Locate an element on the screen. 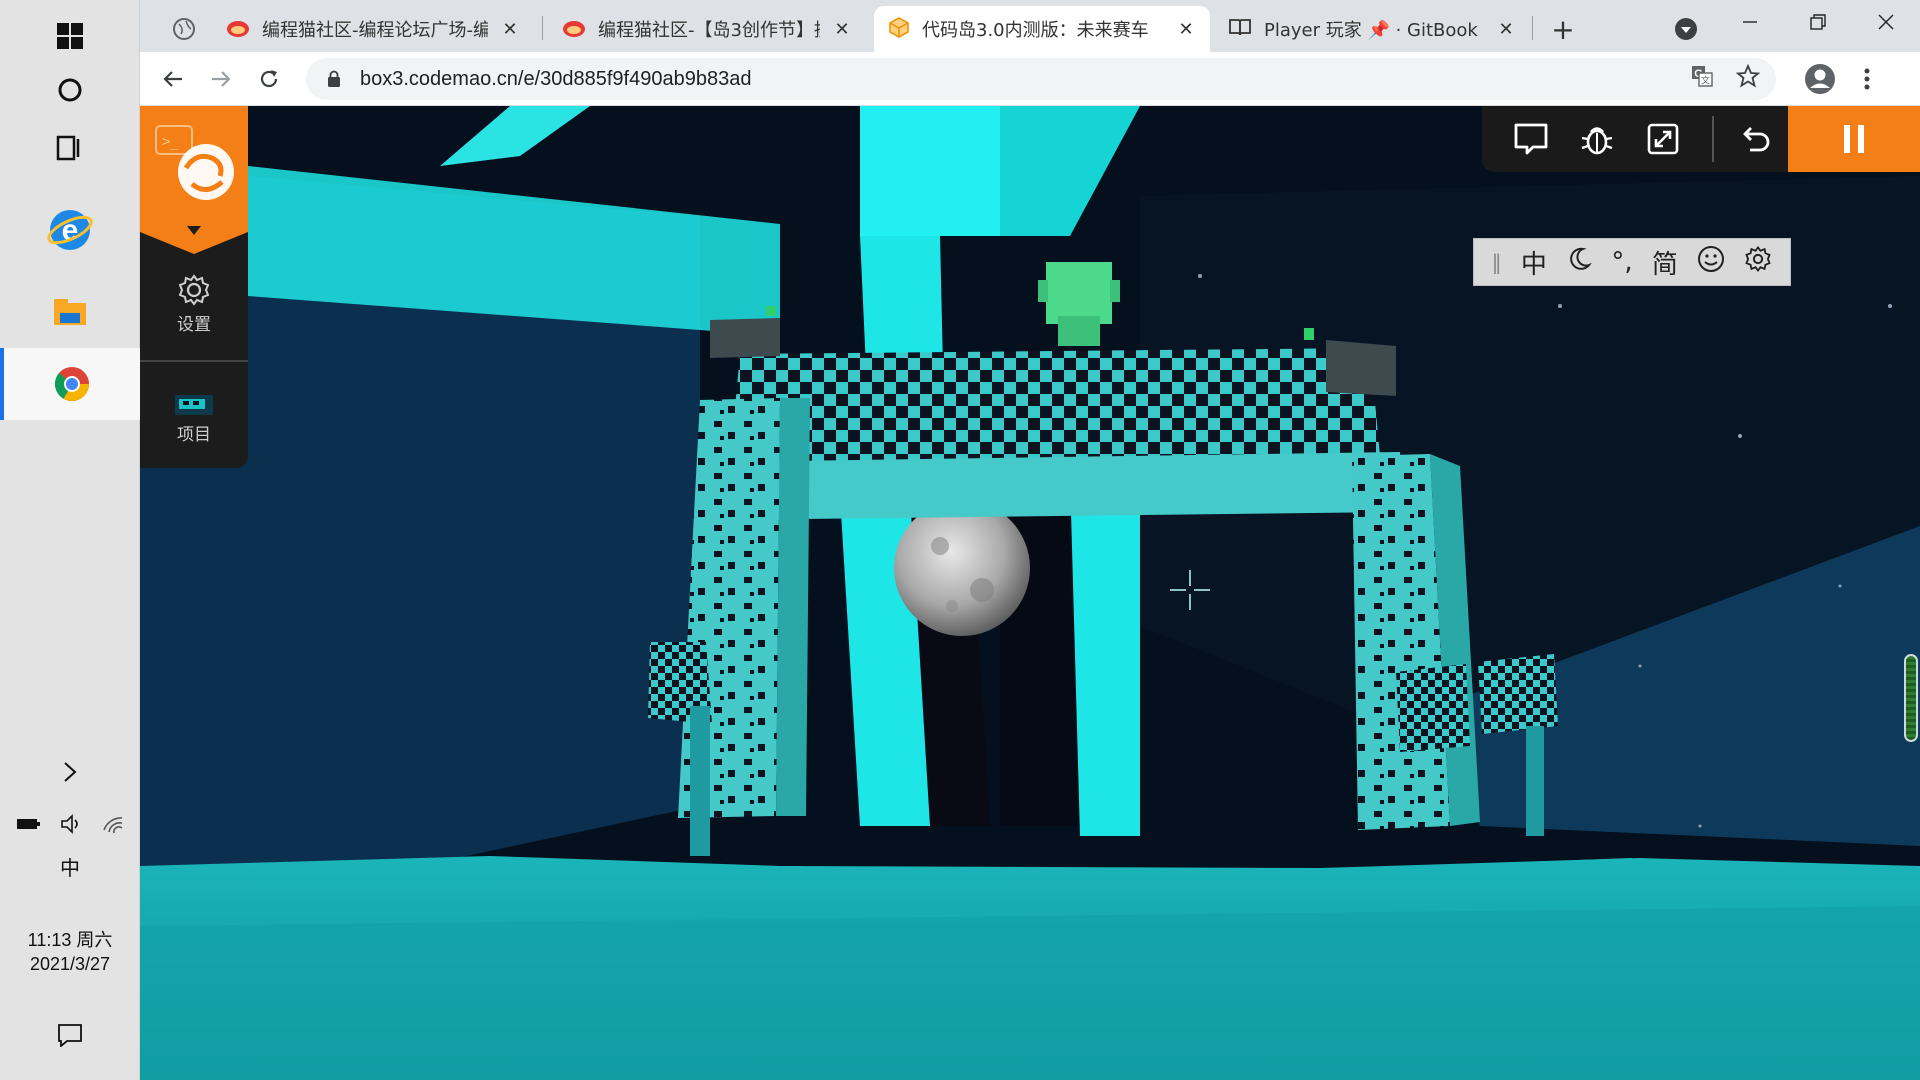 This screenshot has height=1080, width=1920. notification-icon is located at coordinates (70, 1035).